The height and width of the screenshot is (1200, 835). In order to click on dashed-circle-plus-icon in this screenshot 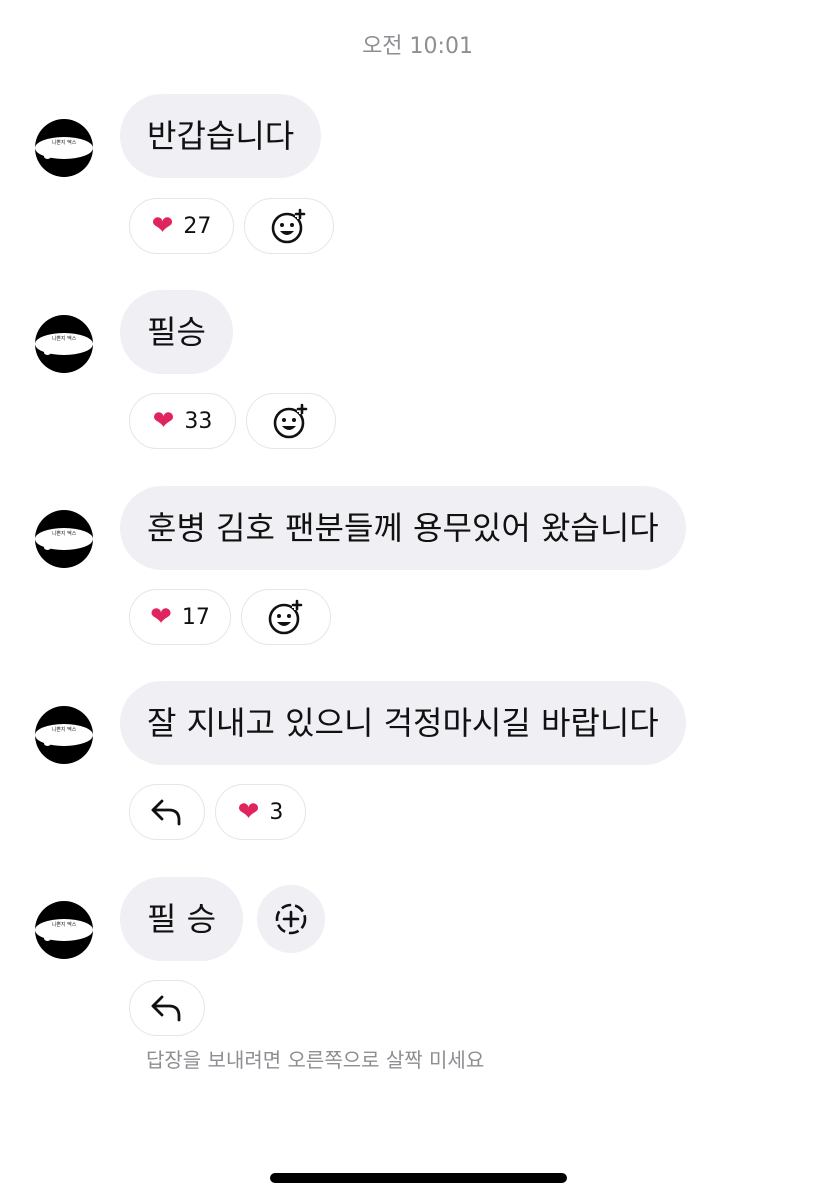, I will do `click(291, 919)`.